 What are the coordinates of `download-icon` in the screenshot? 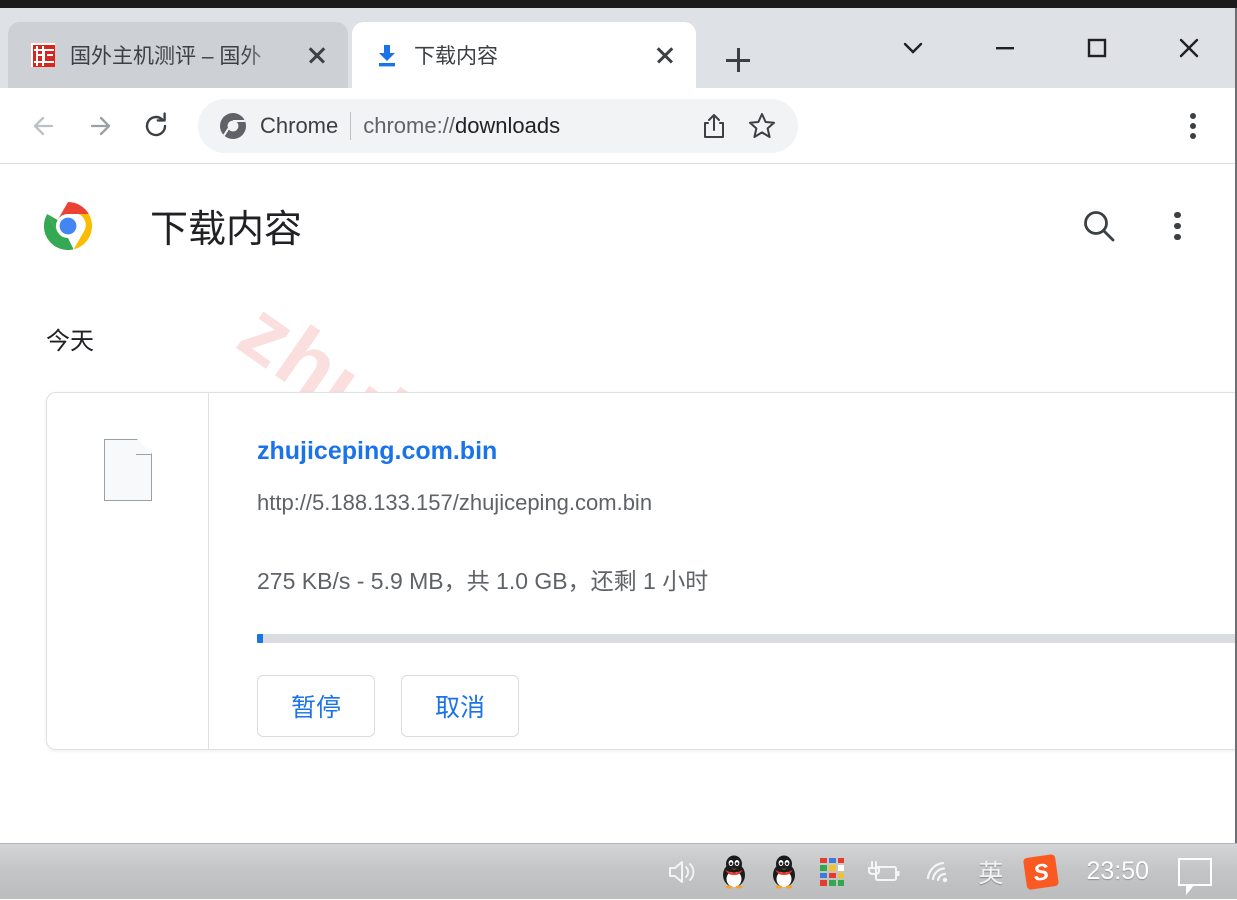 It's located at (387, 55).